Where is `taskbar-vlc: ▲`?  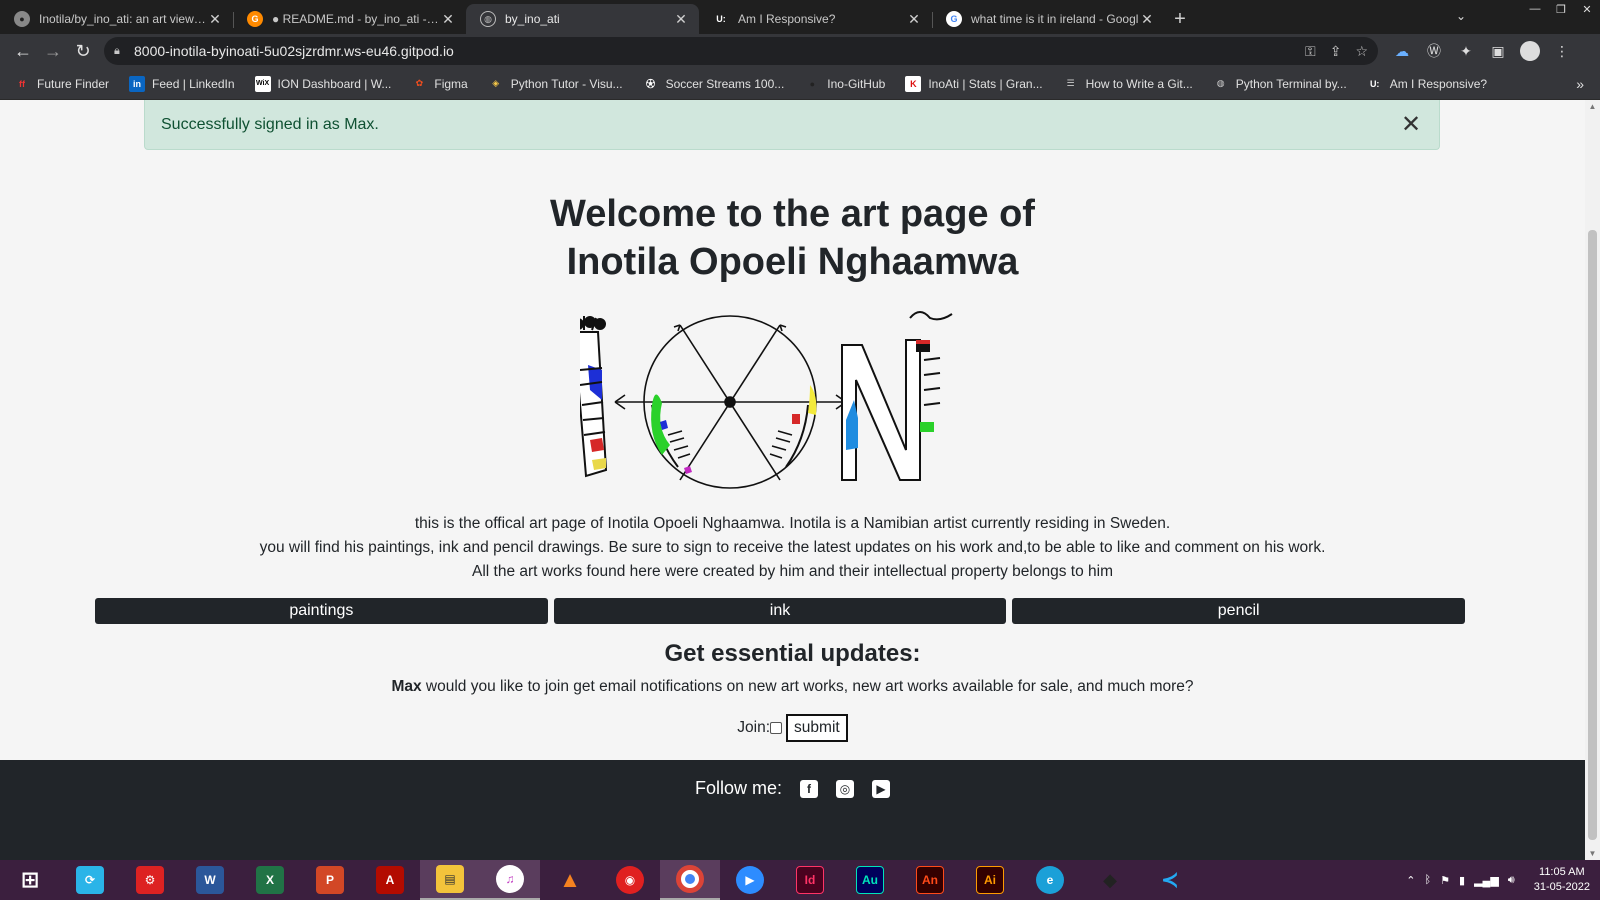 taskbar-vlc: ▲ is located at coordinates (570, 880).